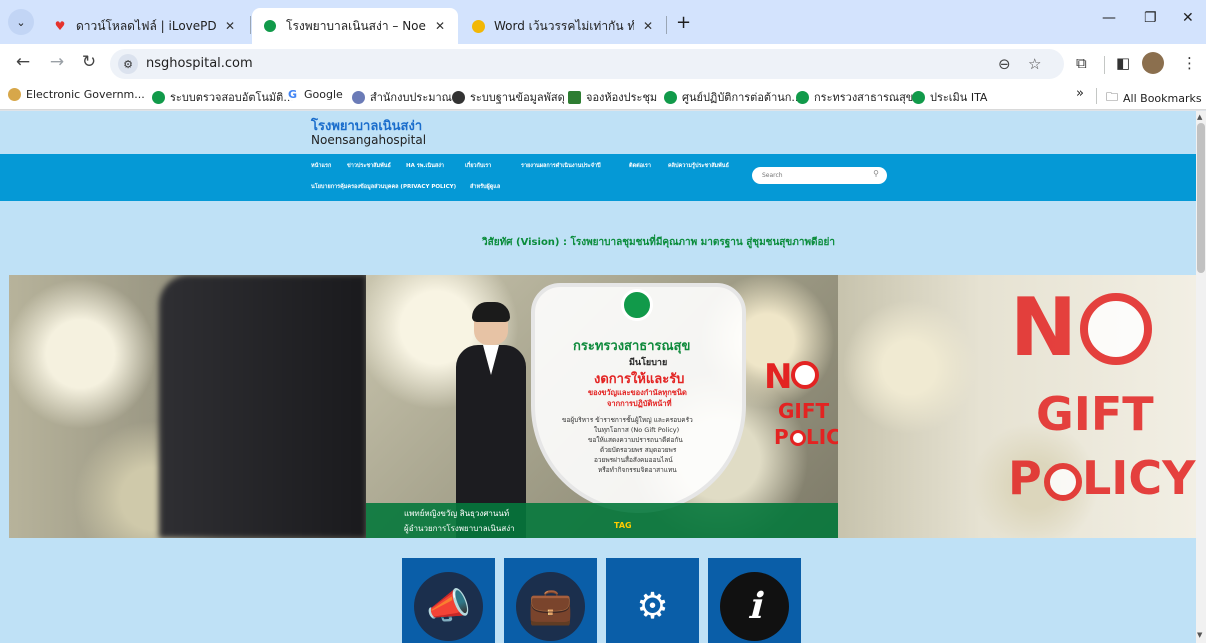 This screenshot has height=643, width=1206. I want to click on browser-toolbar: ← → ↻ ⚙ nsghospital.com ⊖ ☆ ⧉ ◧ ⋮, so click(603, 63).